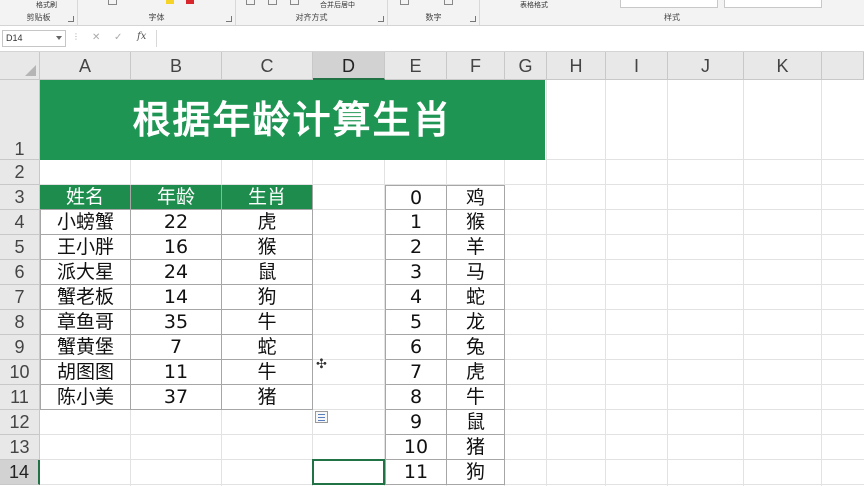 The height and width of the screenshot is (486, 864). What do you see at coordinates (321, 417) in the screenshot?
I see `quick-analysis-icon` at bounding box center [321, 417].